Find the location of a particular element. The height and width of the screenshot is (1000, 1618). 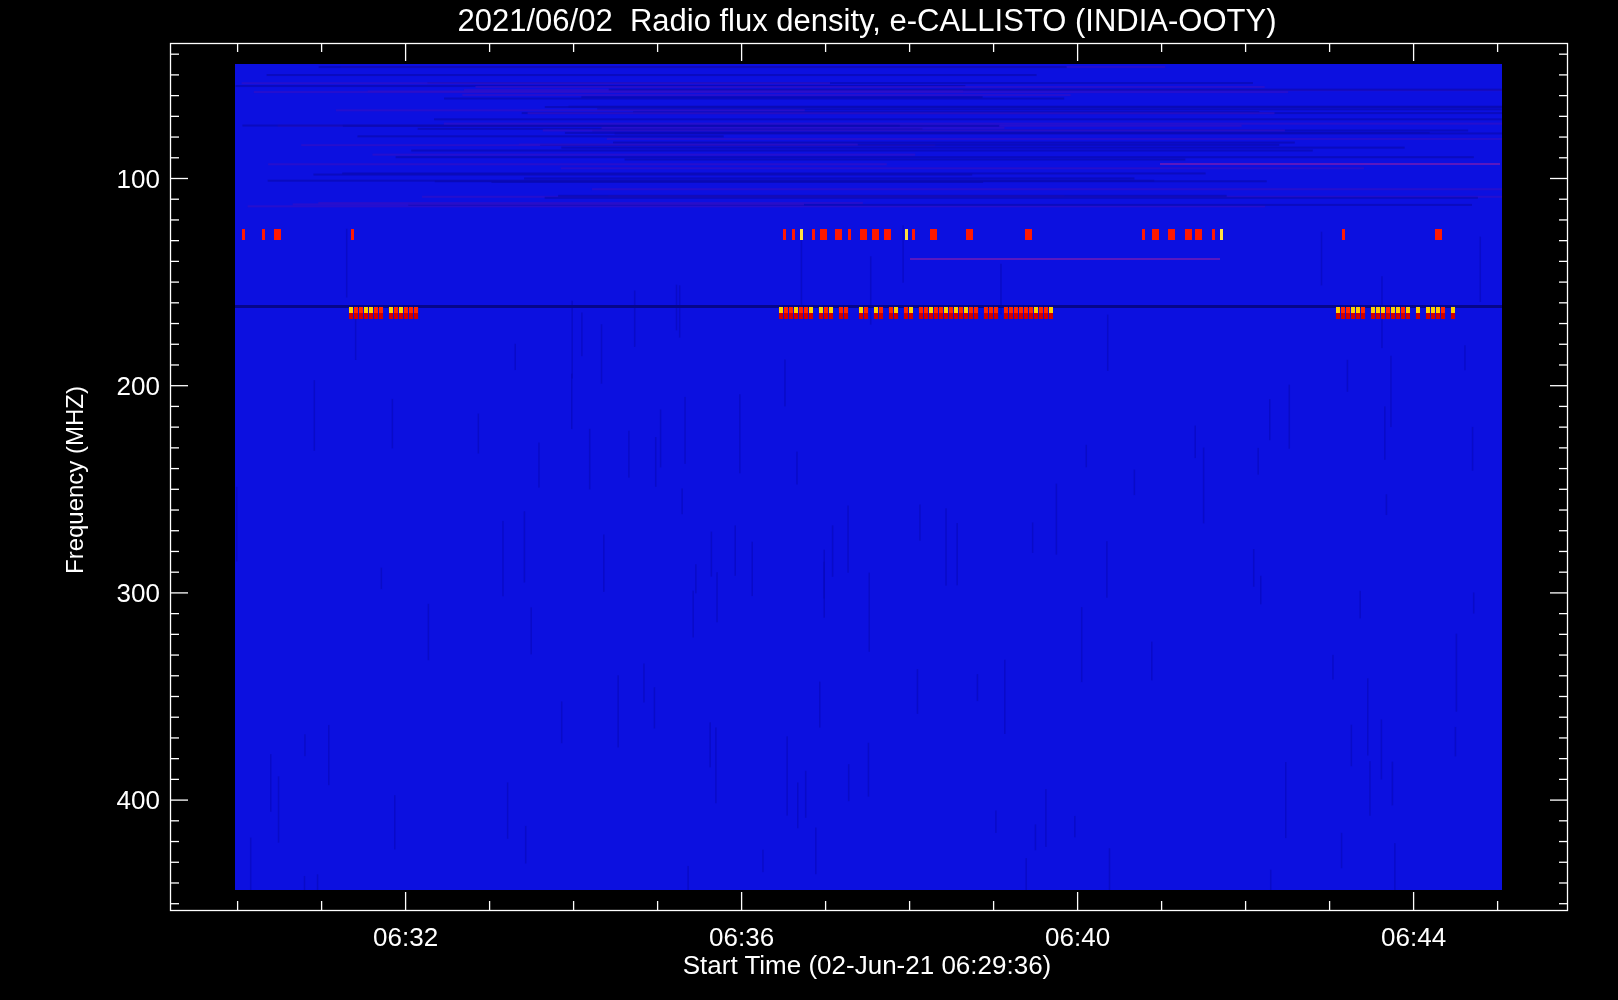

x-axis-title: Start Time (02-Jun-21 06:29:36) is located at coordinates (867, 965).